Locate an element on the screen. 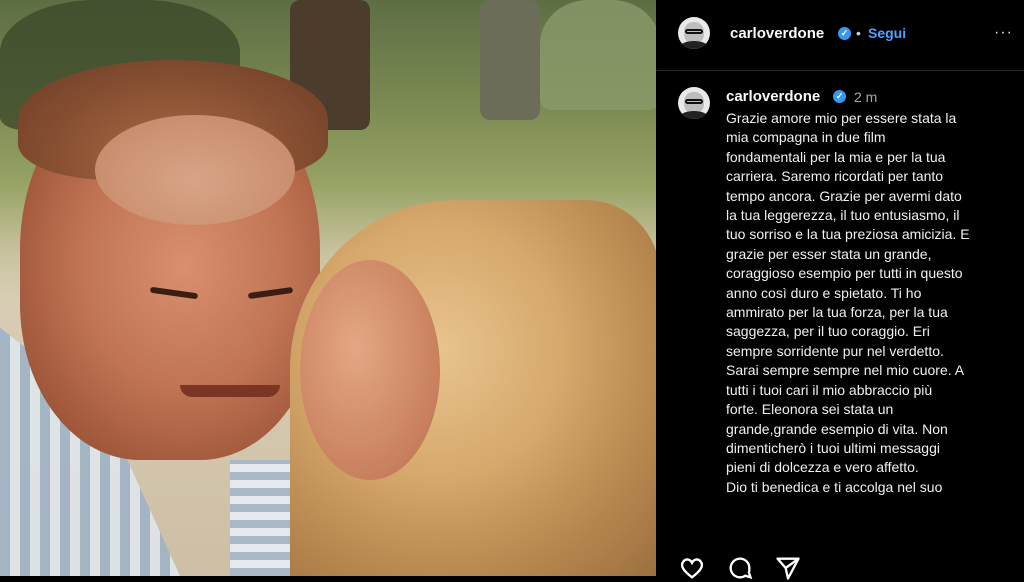 This screenshot has height=582, width=1024. action-bar is located at coordinates (840, 563).